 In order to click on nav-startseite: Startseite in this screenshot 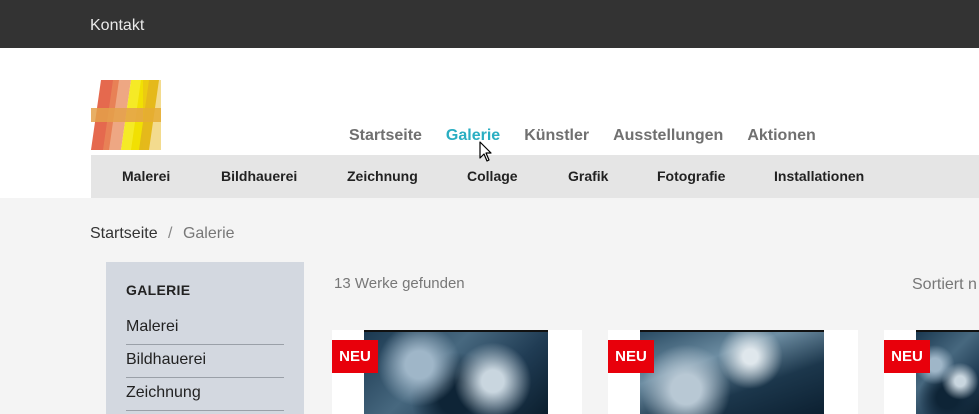, I will do `click(385, 136)`.